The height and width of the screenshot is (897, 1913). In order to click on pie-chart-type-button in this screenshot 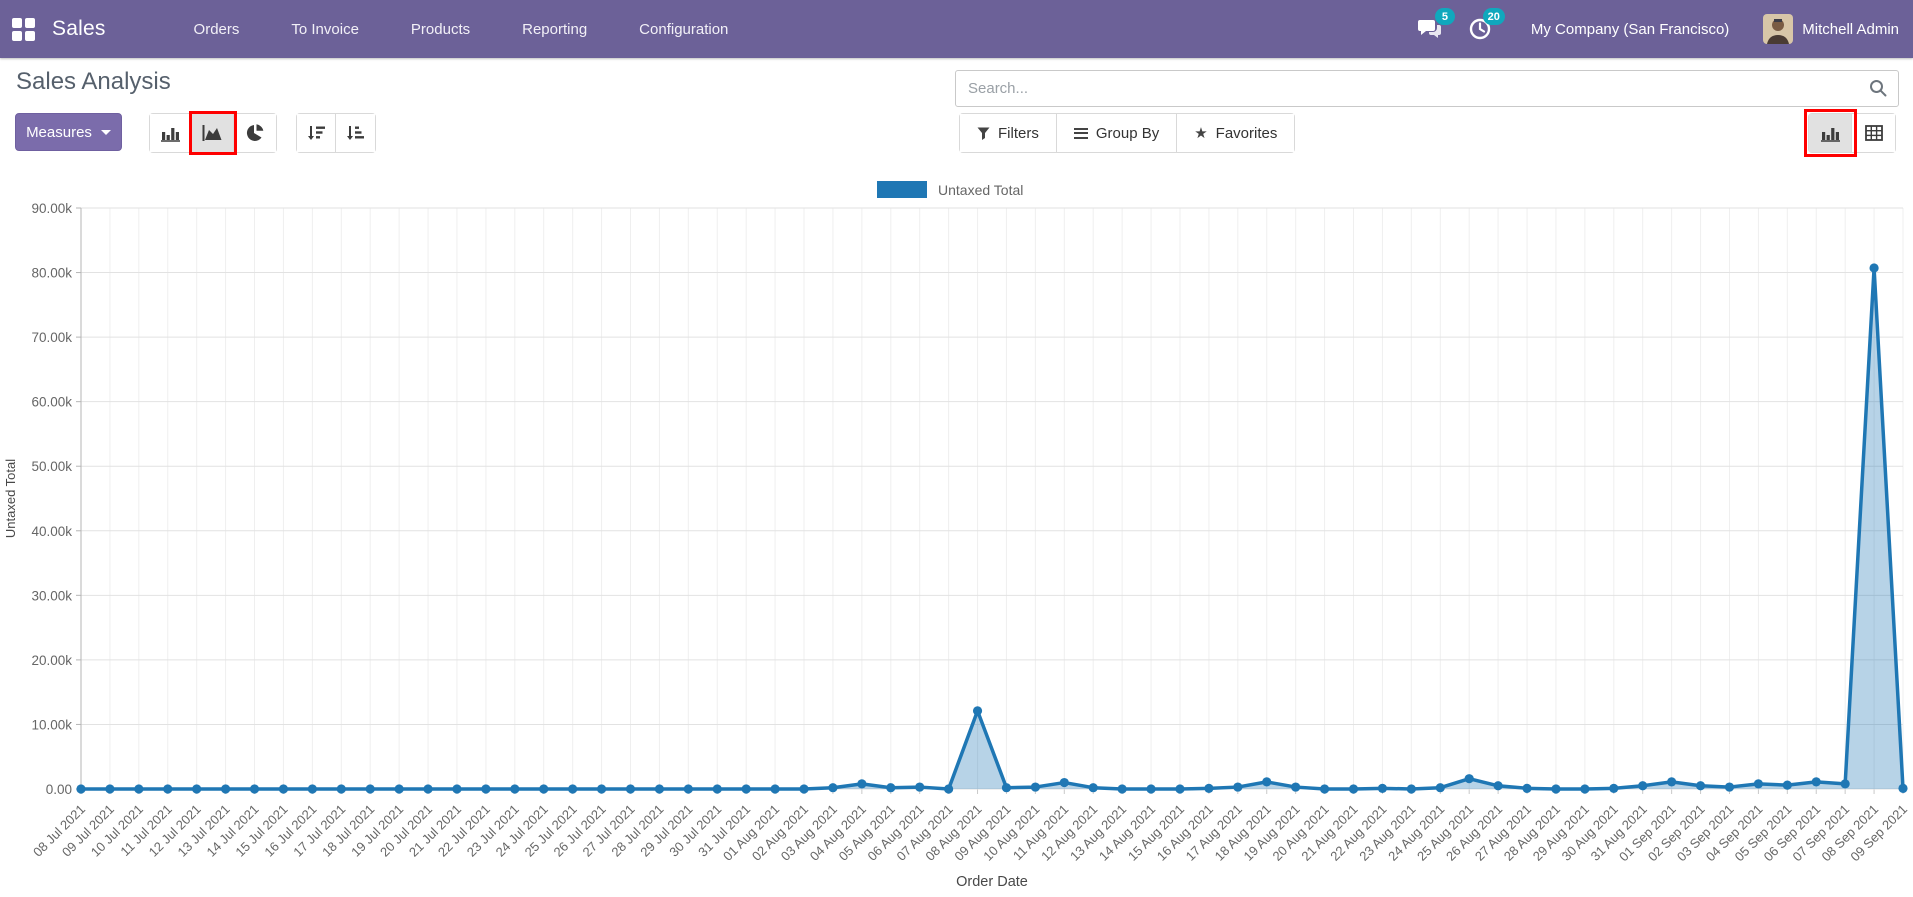, I will do `click(255, 133)`.